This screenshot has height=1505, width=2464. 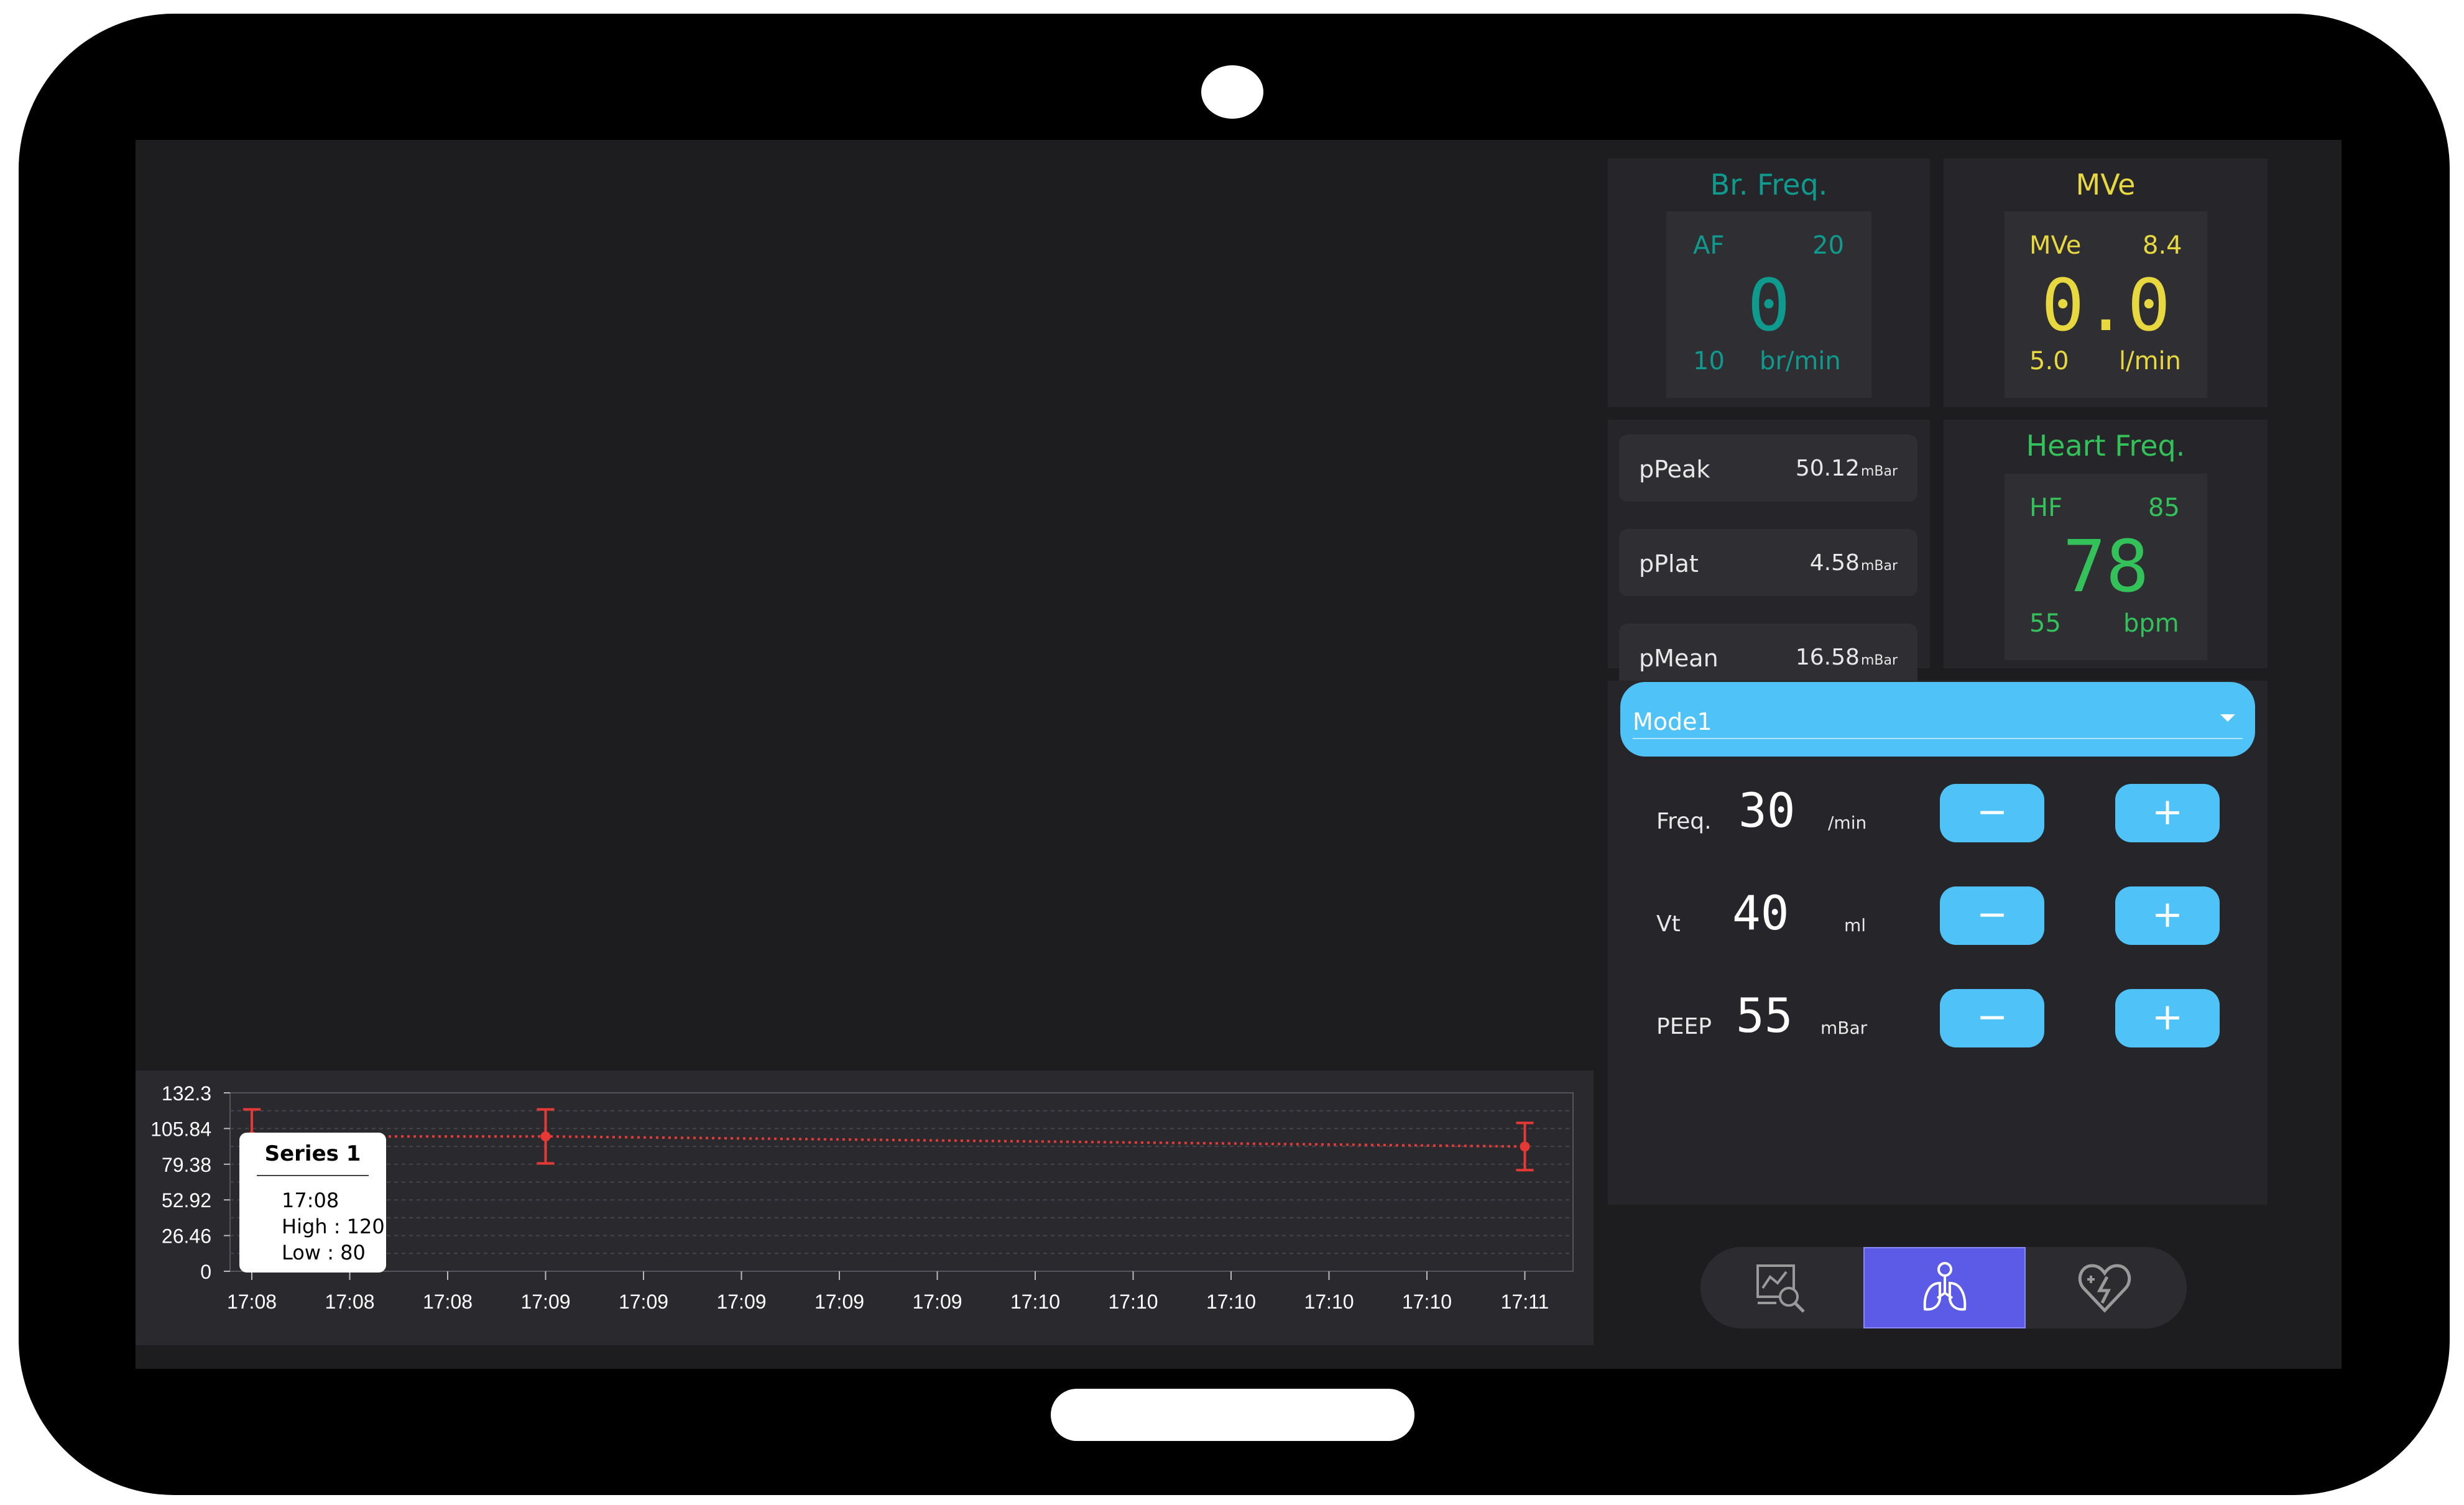 I want to click on heart-freq-unit: bpm, so click(x=2151, y=623).